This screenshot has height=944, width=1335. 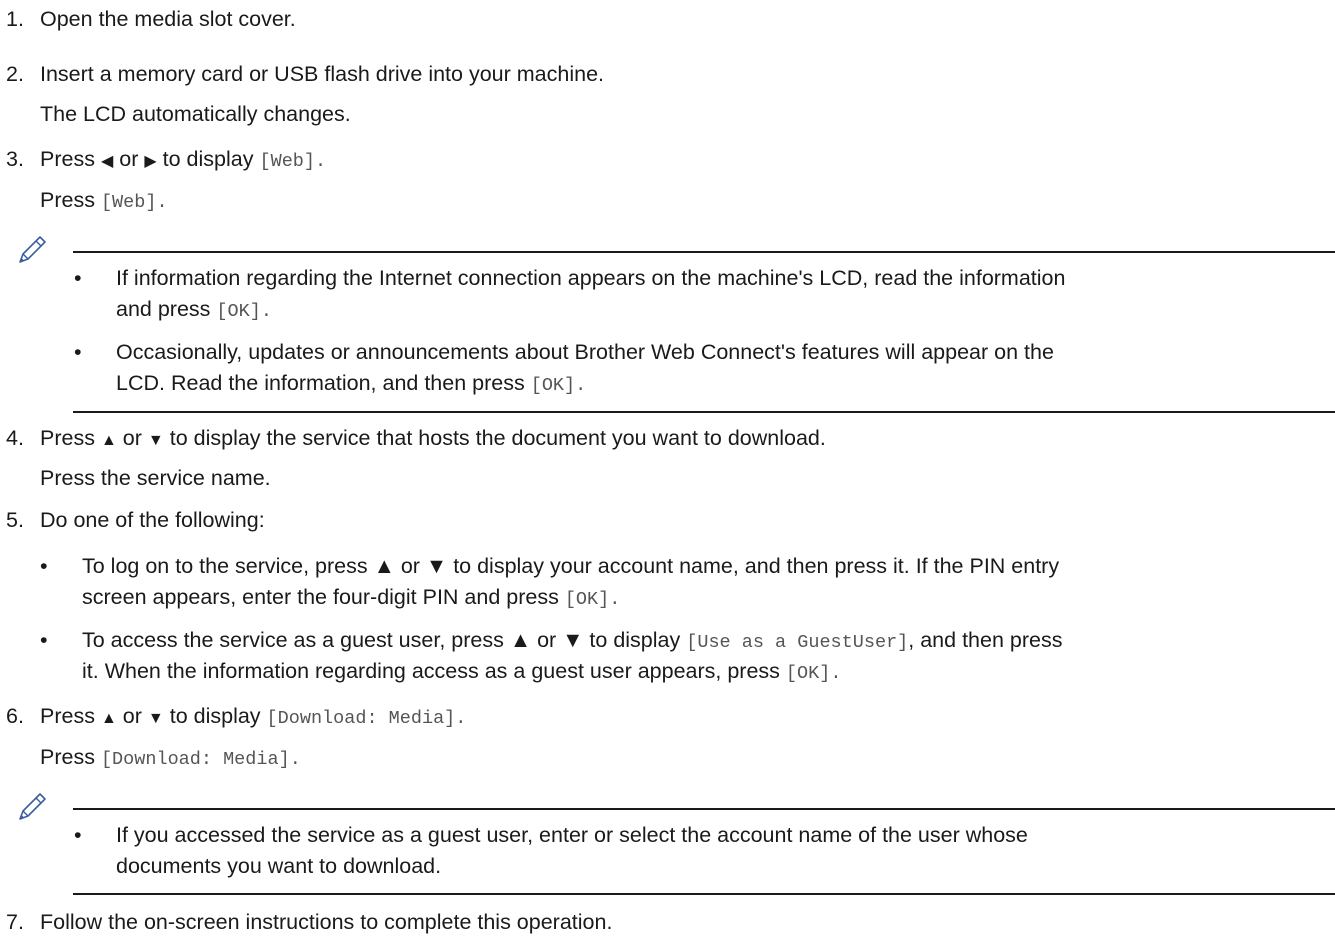 I want to click on step-subtext: Press [Download: Media]., so click(x=170, y=758).